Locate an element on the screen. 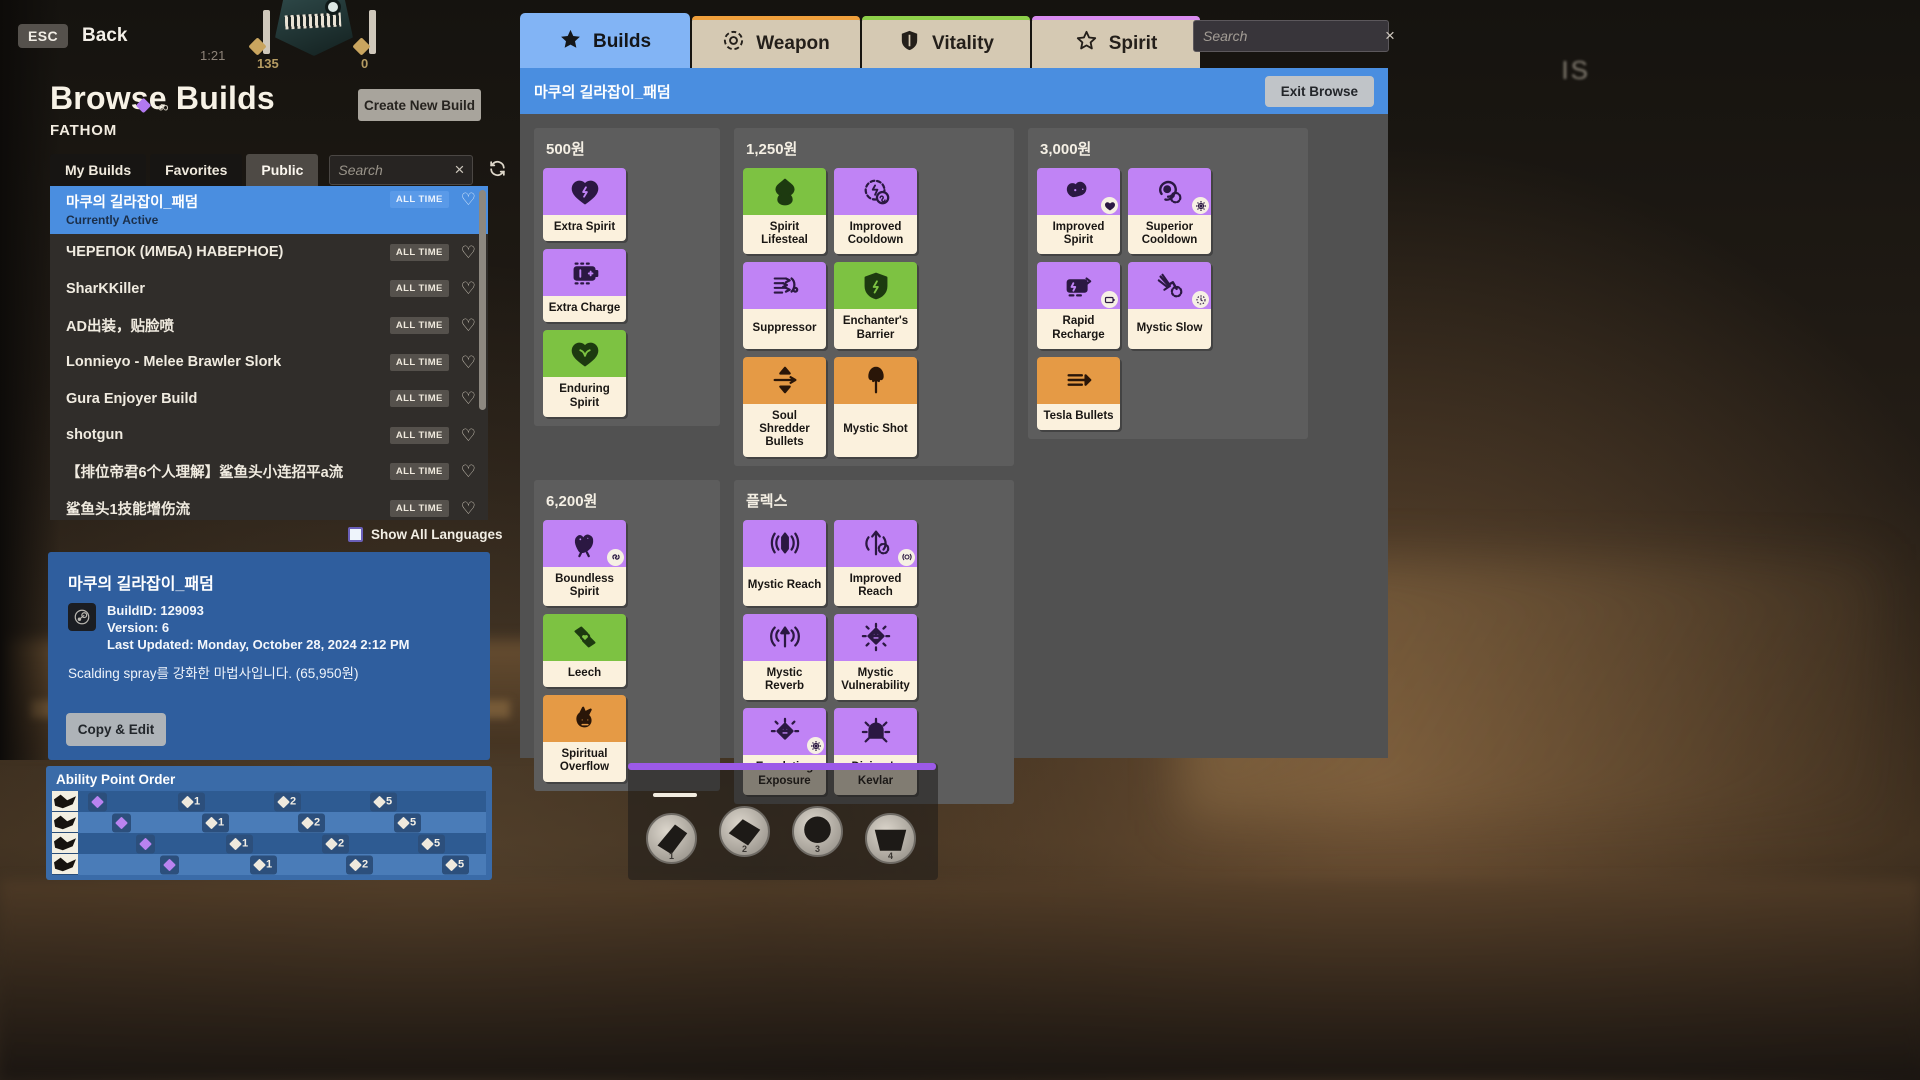  tab-spirit: Spirit is located at coordinates (1116, 43).